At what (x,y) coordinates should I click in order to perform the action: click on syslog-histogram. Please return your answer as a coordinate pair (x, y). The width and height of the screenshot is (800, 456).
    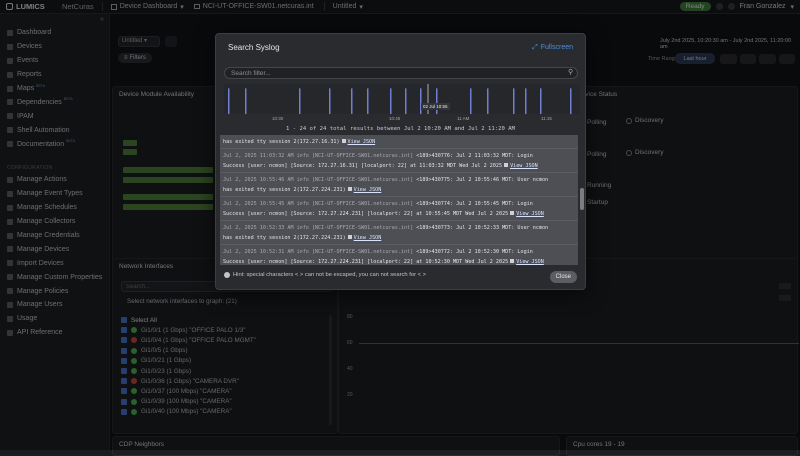
    Looking at the image, I should click on (402, 99).